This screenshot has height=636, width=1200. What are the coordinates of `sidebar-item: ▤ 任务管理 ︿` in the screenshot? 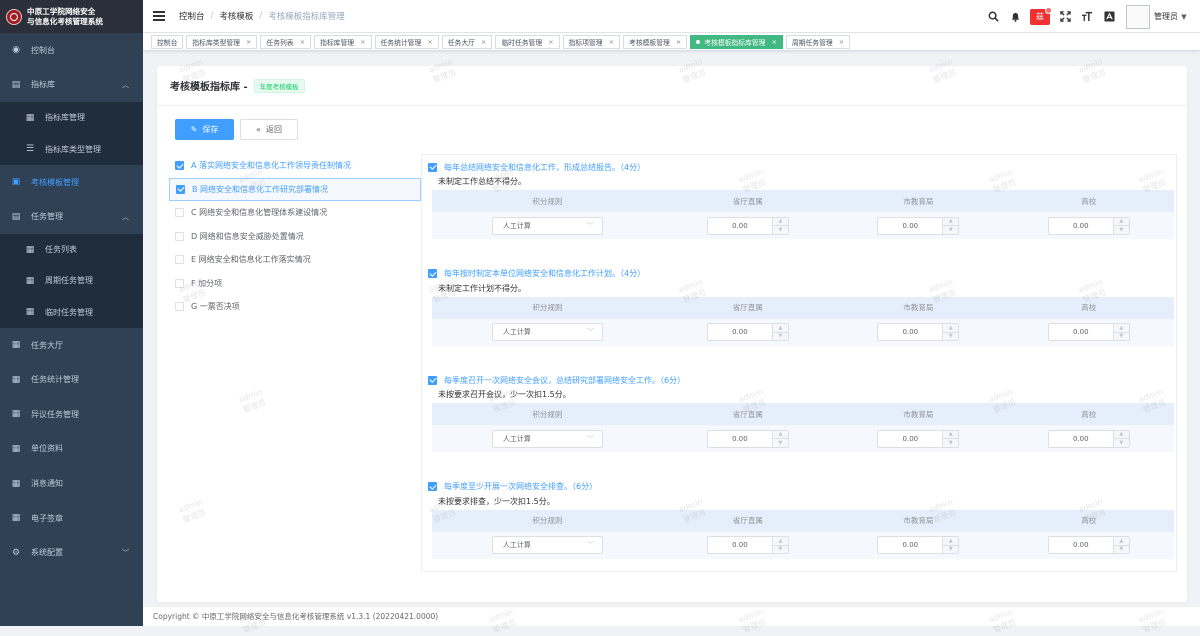 It's located at (71, 216).